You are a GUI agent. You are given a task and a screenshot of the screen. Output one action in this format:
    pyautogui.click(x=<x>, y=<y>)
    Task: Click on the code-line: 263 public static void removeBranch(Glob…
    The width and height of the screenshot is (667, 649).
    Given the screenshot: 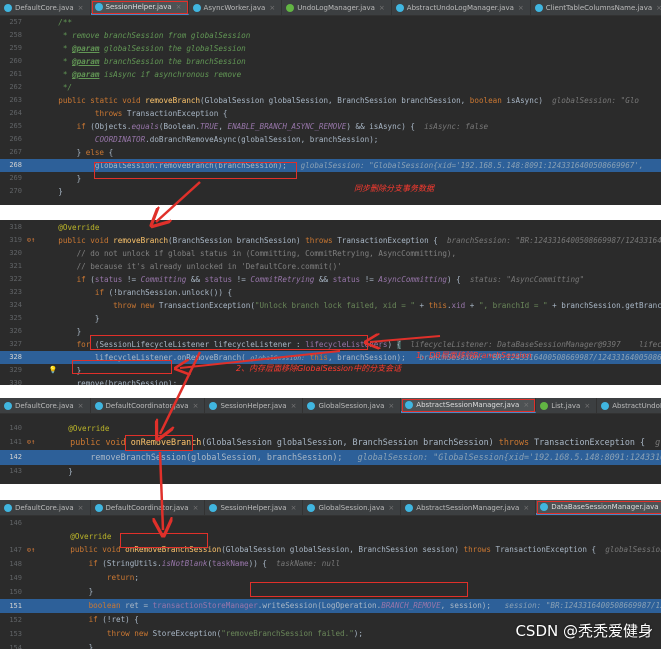 What is the action you would take?
    pyautogui.click(x=330, y=100)
    